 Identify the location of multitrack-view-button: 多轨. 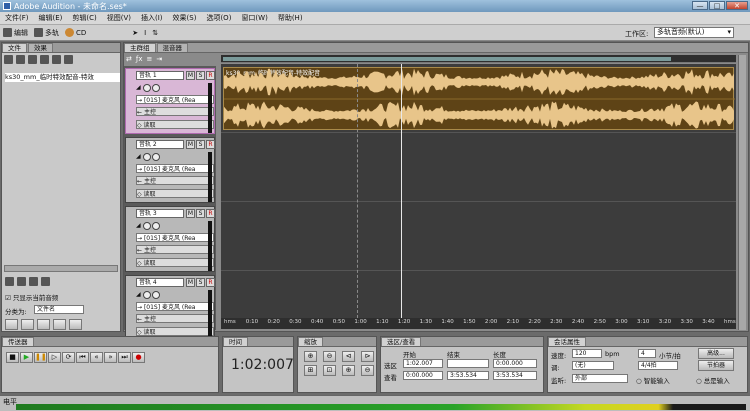
(46, 33).